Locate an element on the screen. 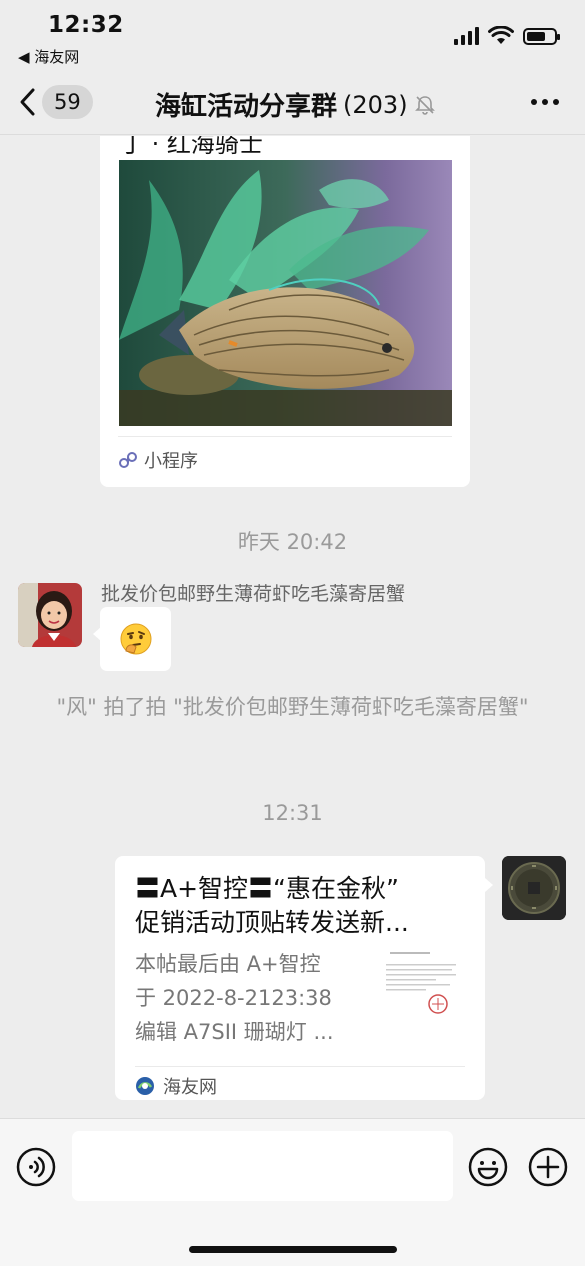 This screenshot has height=1266, width=585. home-indicator is located at coordinates (293, 1249).